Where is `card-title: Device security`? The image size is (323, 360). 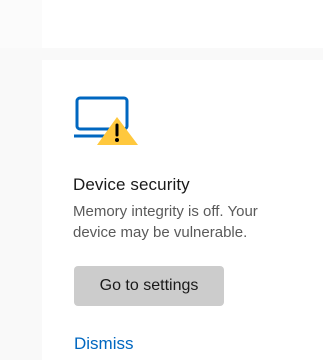
card-title: Device security is located at coordinates (131, 184).